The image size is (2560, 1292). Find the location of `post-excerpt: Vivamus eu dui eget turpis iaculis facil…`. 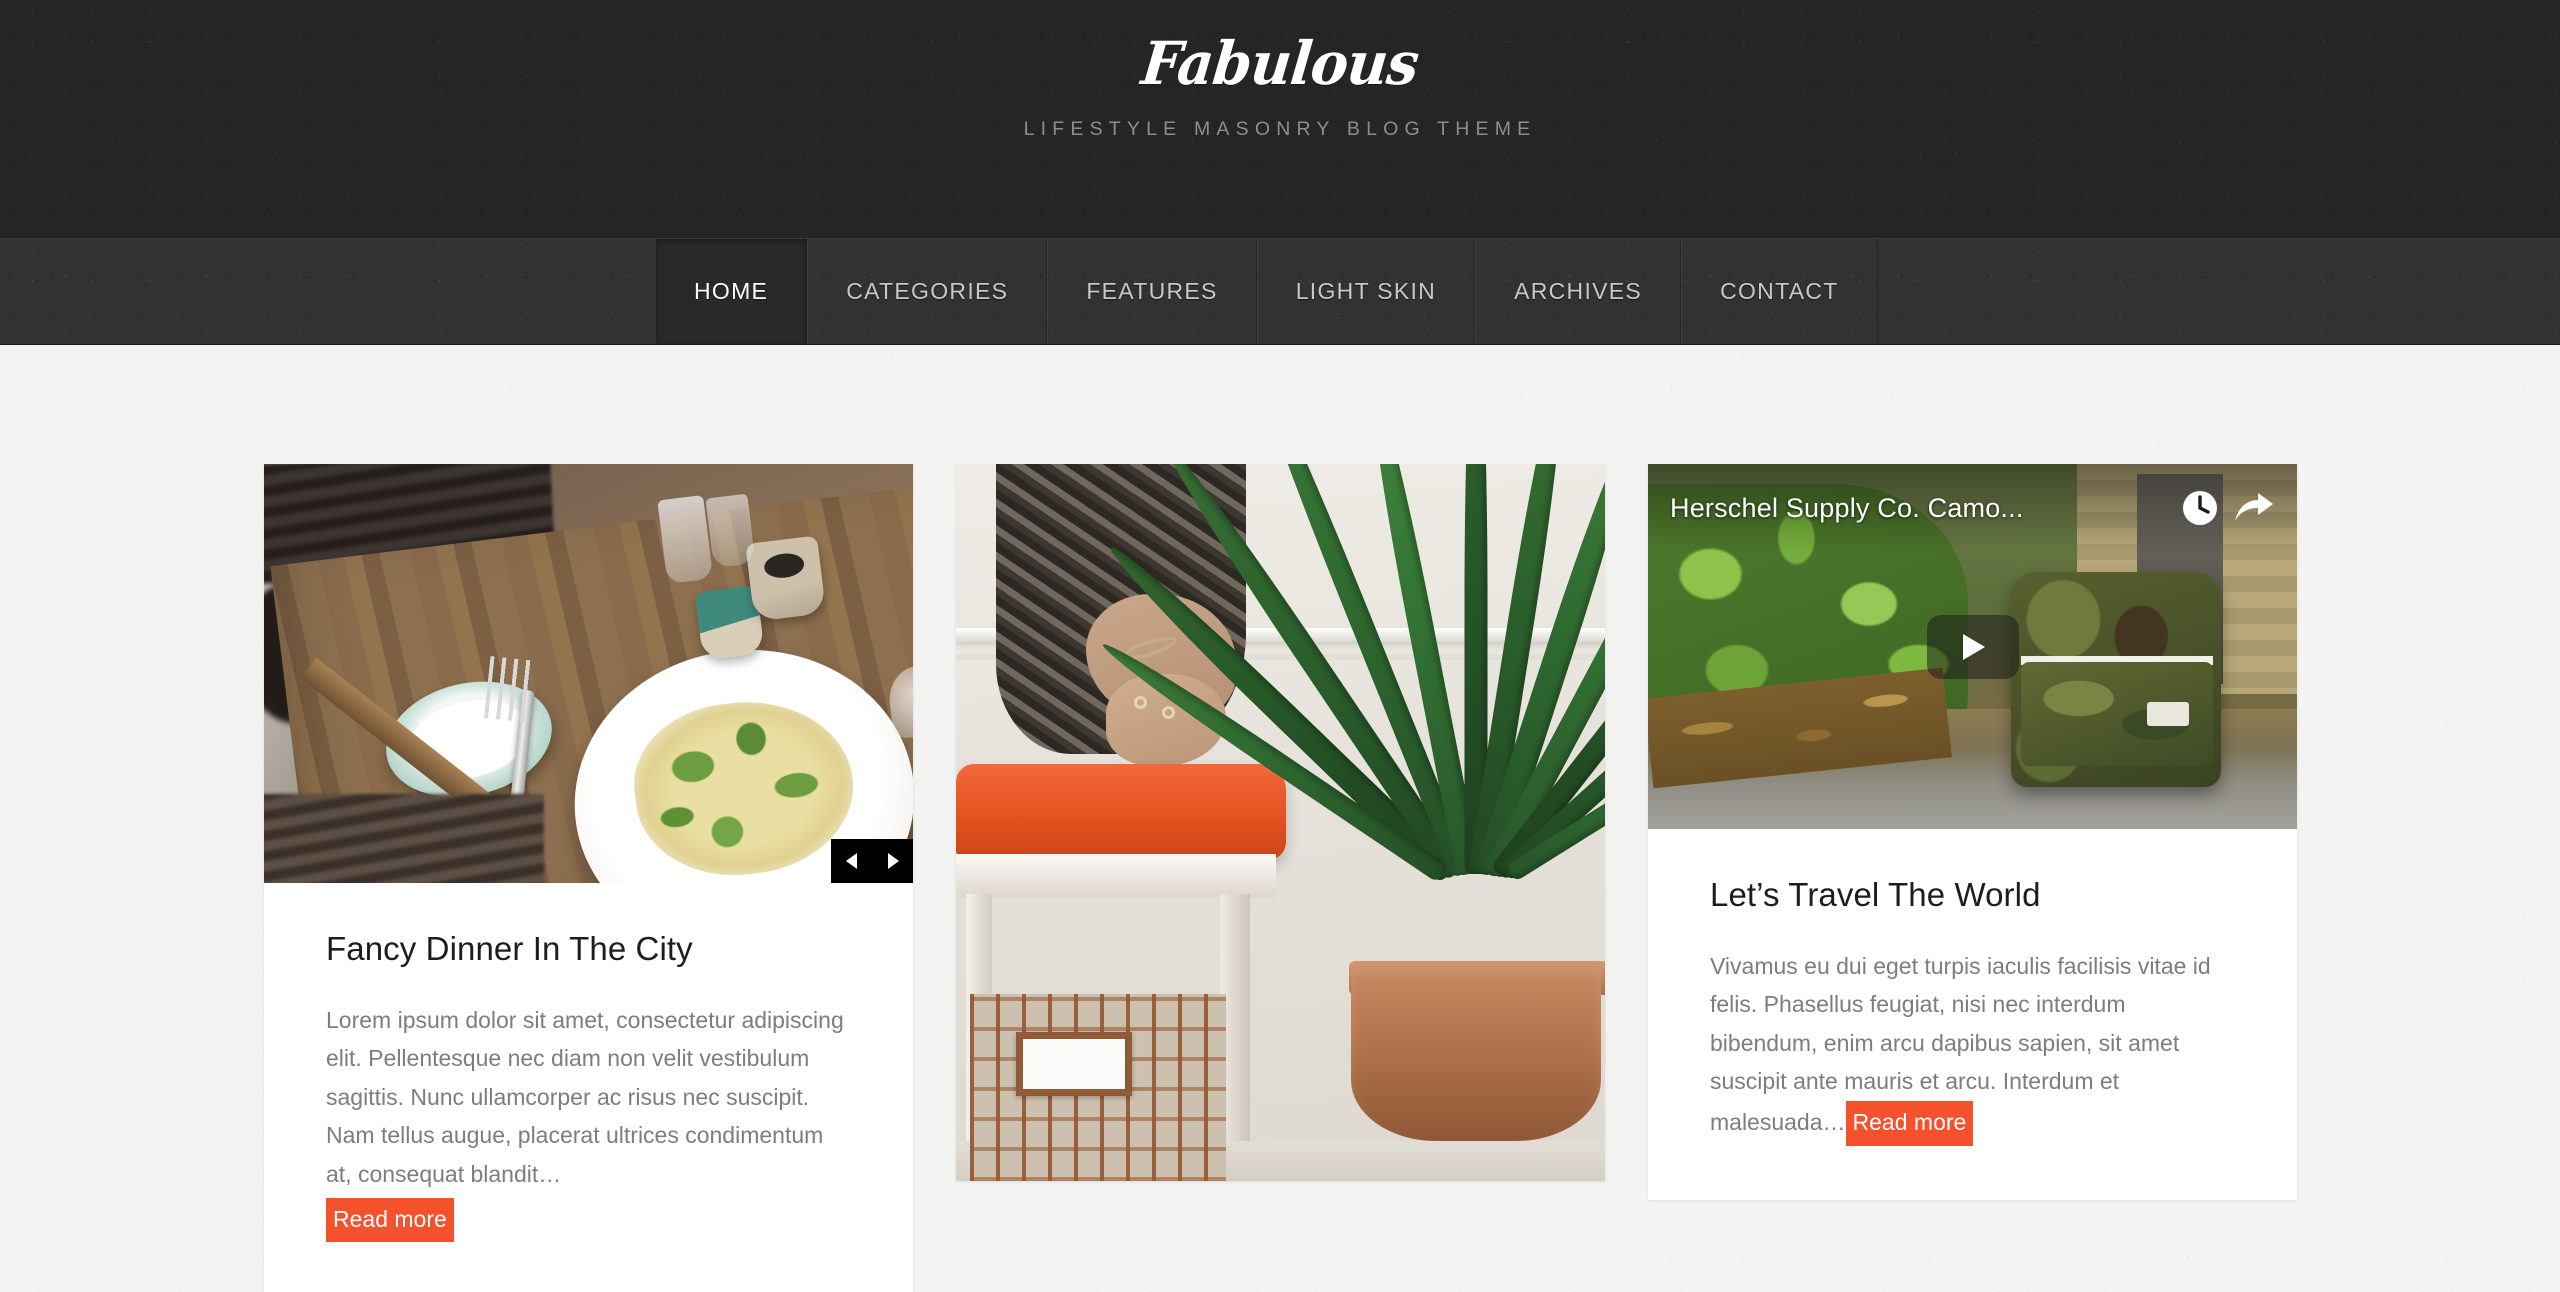

post-excerpt: Vivamus eu dui eget turpis iaculis facil… is located at coordinates (1972, 1046).